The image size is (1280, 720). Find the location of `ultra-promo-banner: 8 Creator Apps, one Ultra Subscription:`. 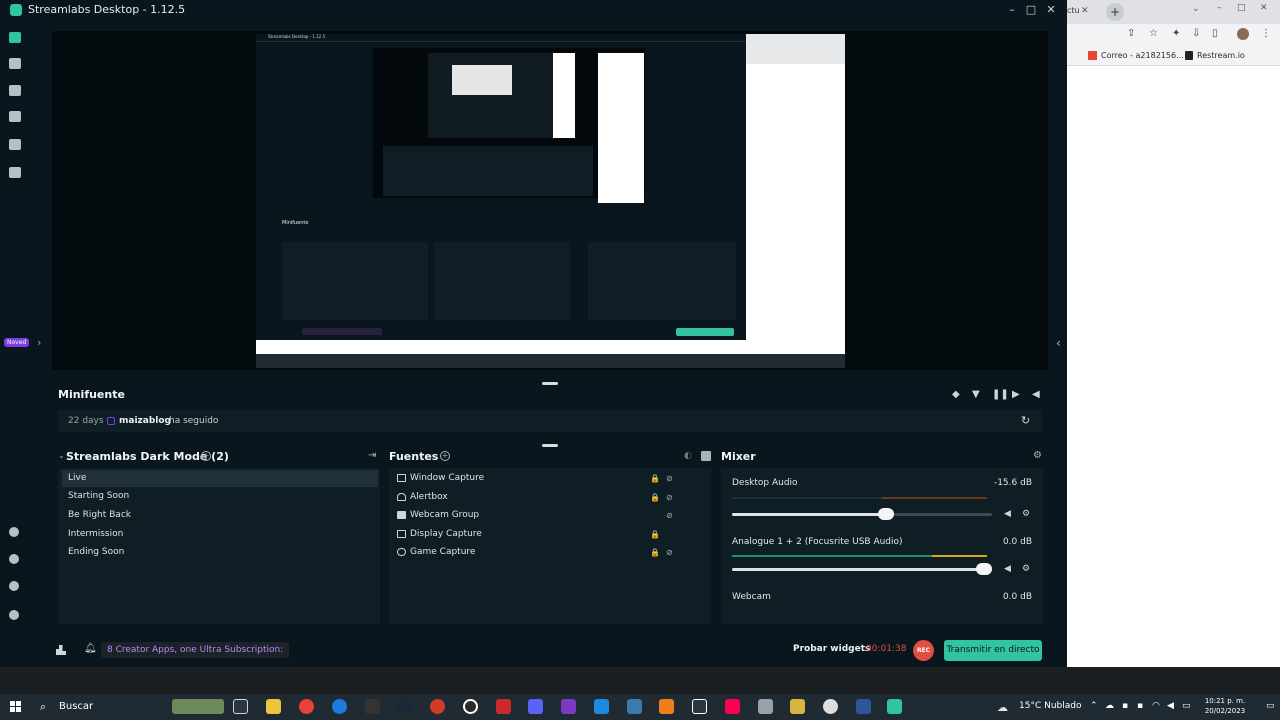

ultra-promo-banner: 8 Creator Apps, one Ultra Subscription: is located at coordinates (195, 650).